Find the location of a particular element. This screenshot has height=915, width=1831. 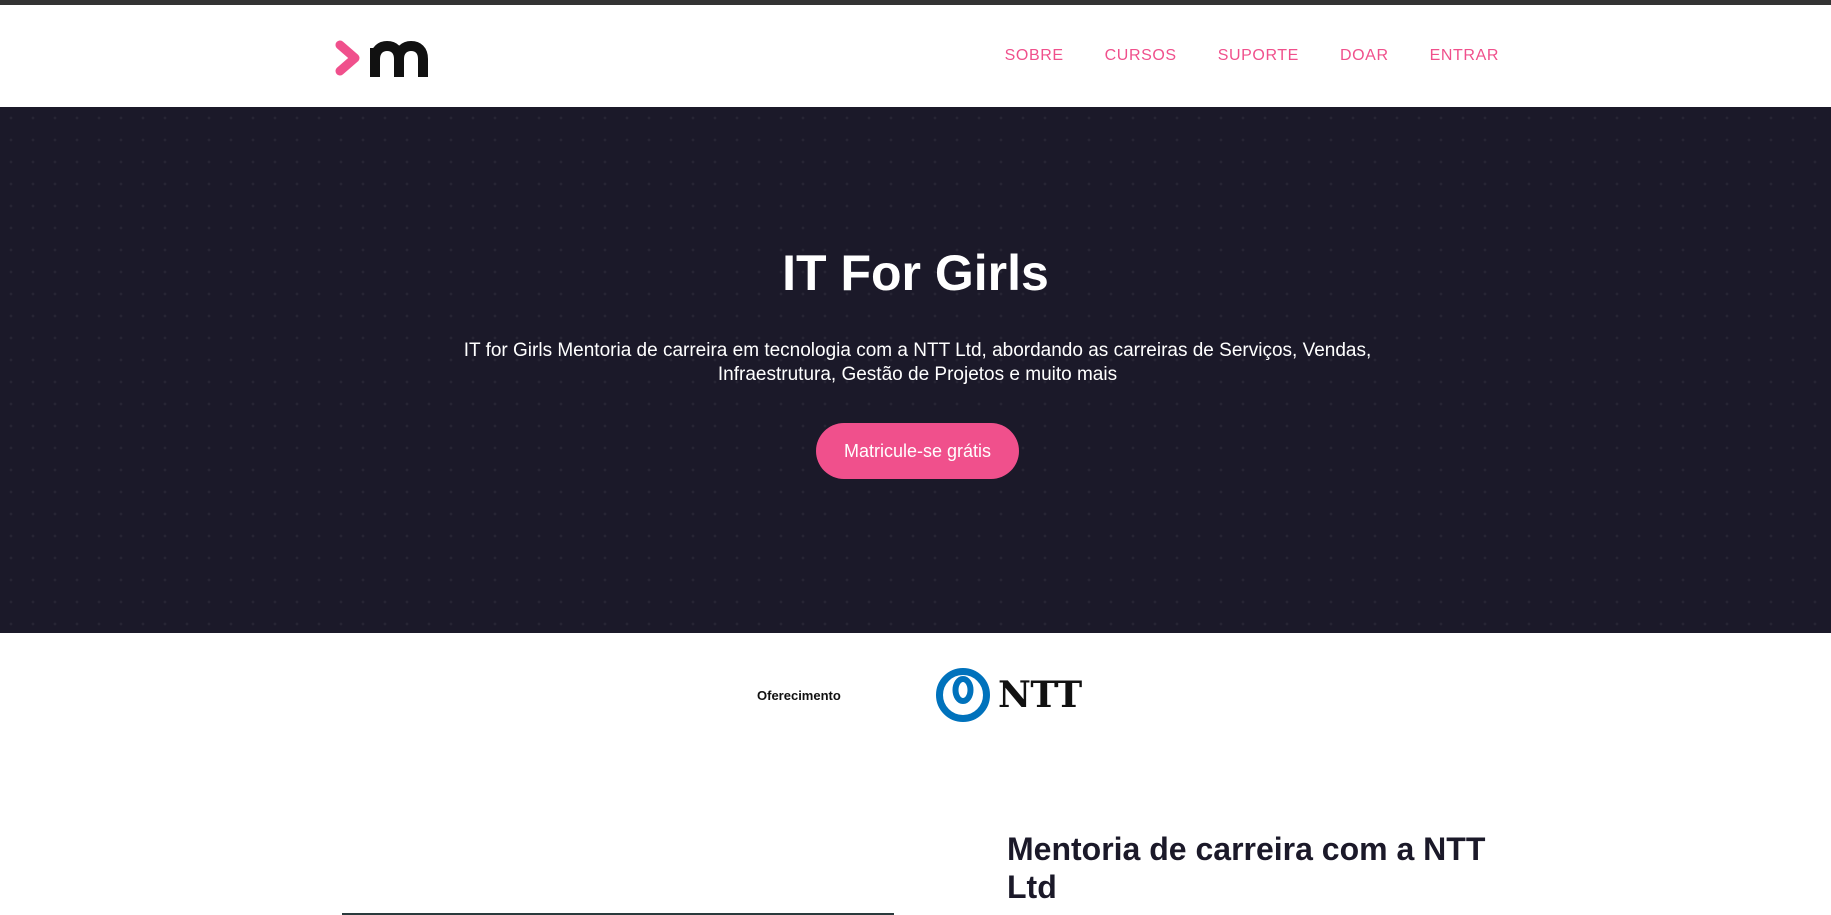

sponsor-section: Oferecimento NTT is located at coordinates (915, 698).